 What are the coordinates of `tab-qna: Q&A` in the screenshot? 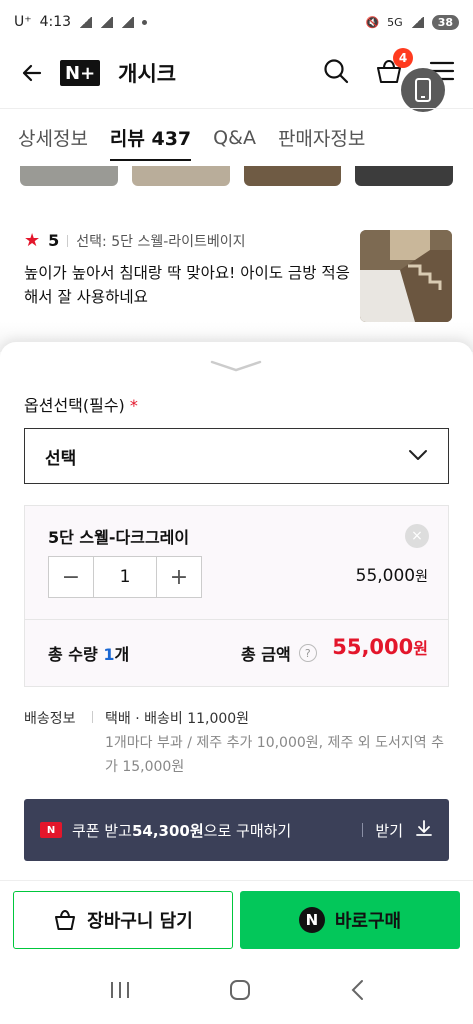 It's located at (234, 138).